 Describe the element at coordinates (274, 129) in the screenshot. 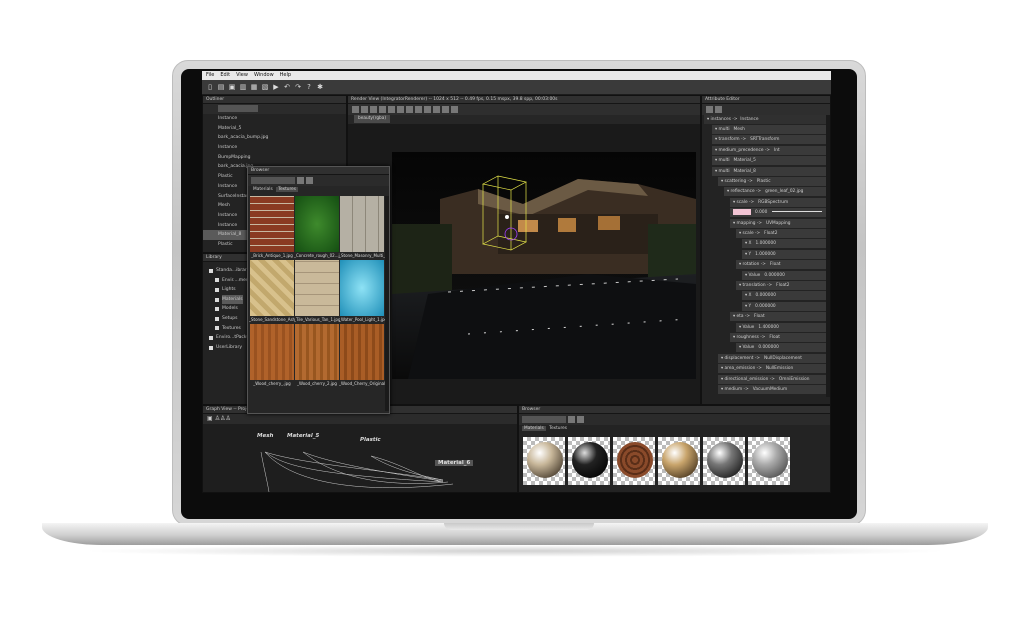

I see `outliner-item: Material_5` at that location.